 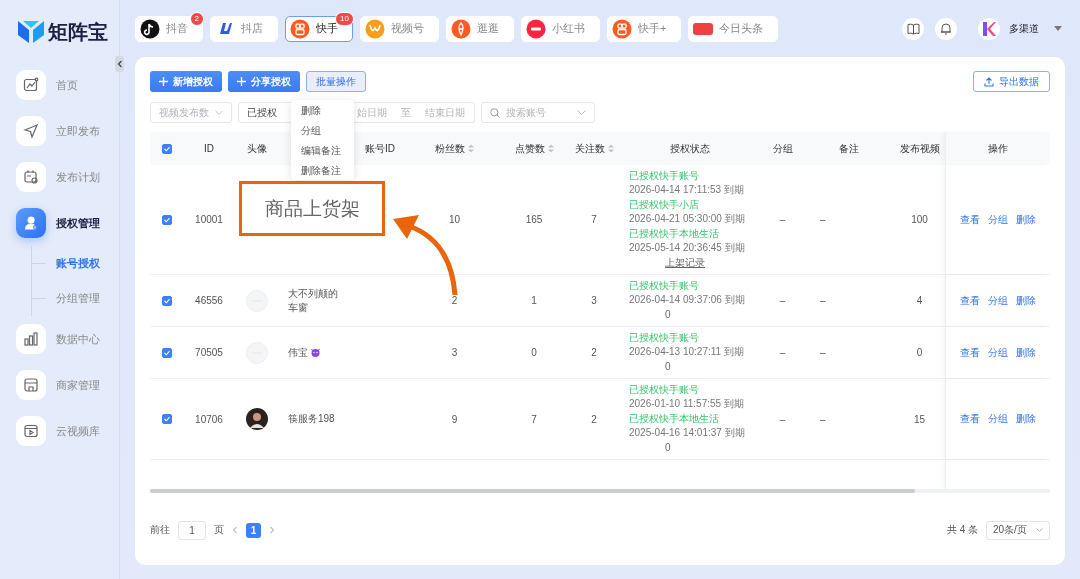 I want to click on platform-tab: 视频号, so click(x=399, y=28).